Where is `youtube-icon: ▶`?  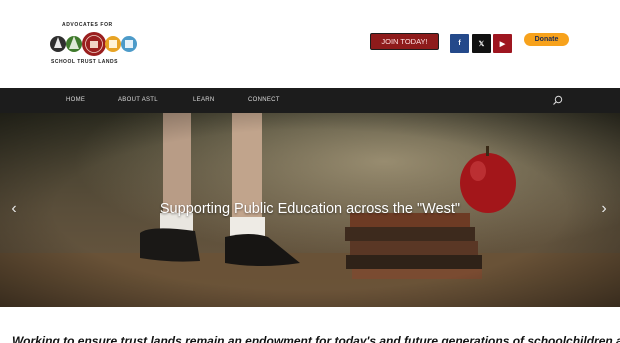
youtube-icon: ▶ is located at coordinates (502, 43).